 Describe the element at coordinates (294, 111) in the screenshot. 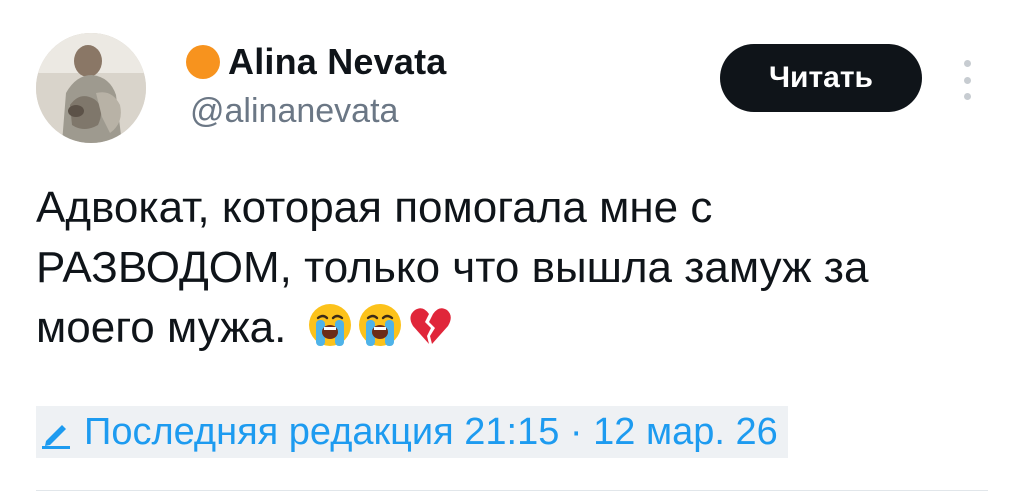

I see `author-handle: @alinanevata` at that location.